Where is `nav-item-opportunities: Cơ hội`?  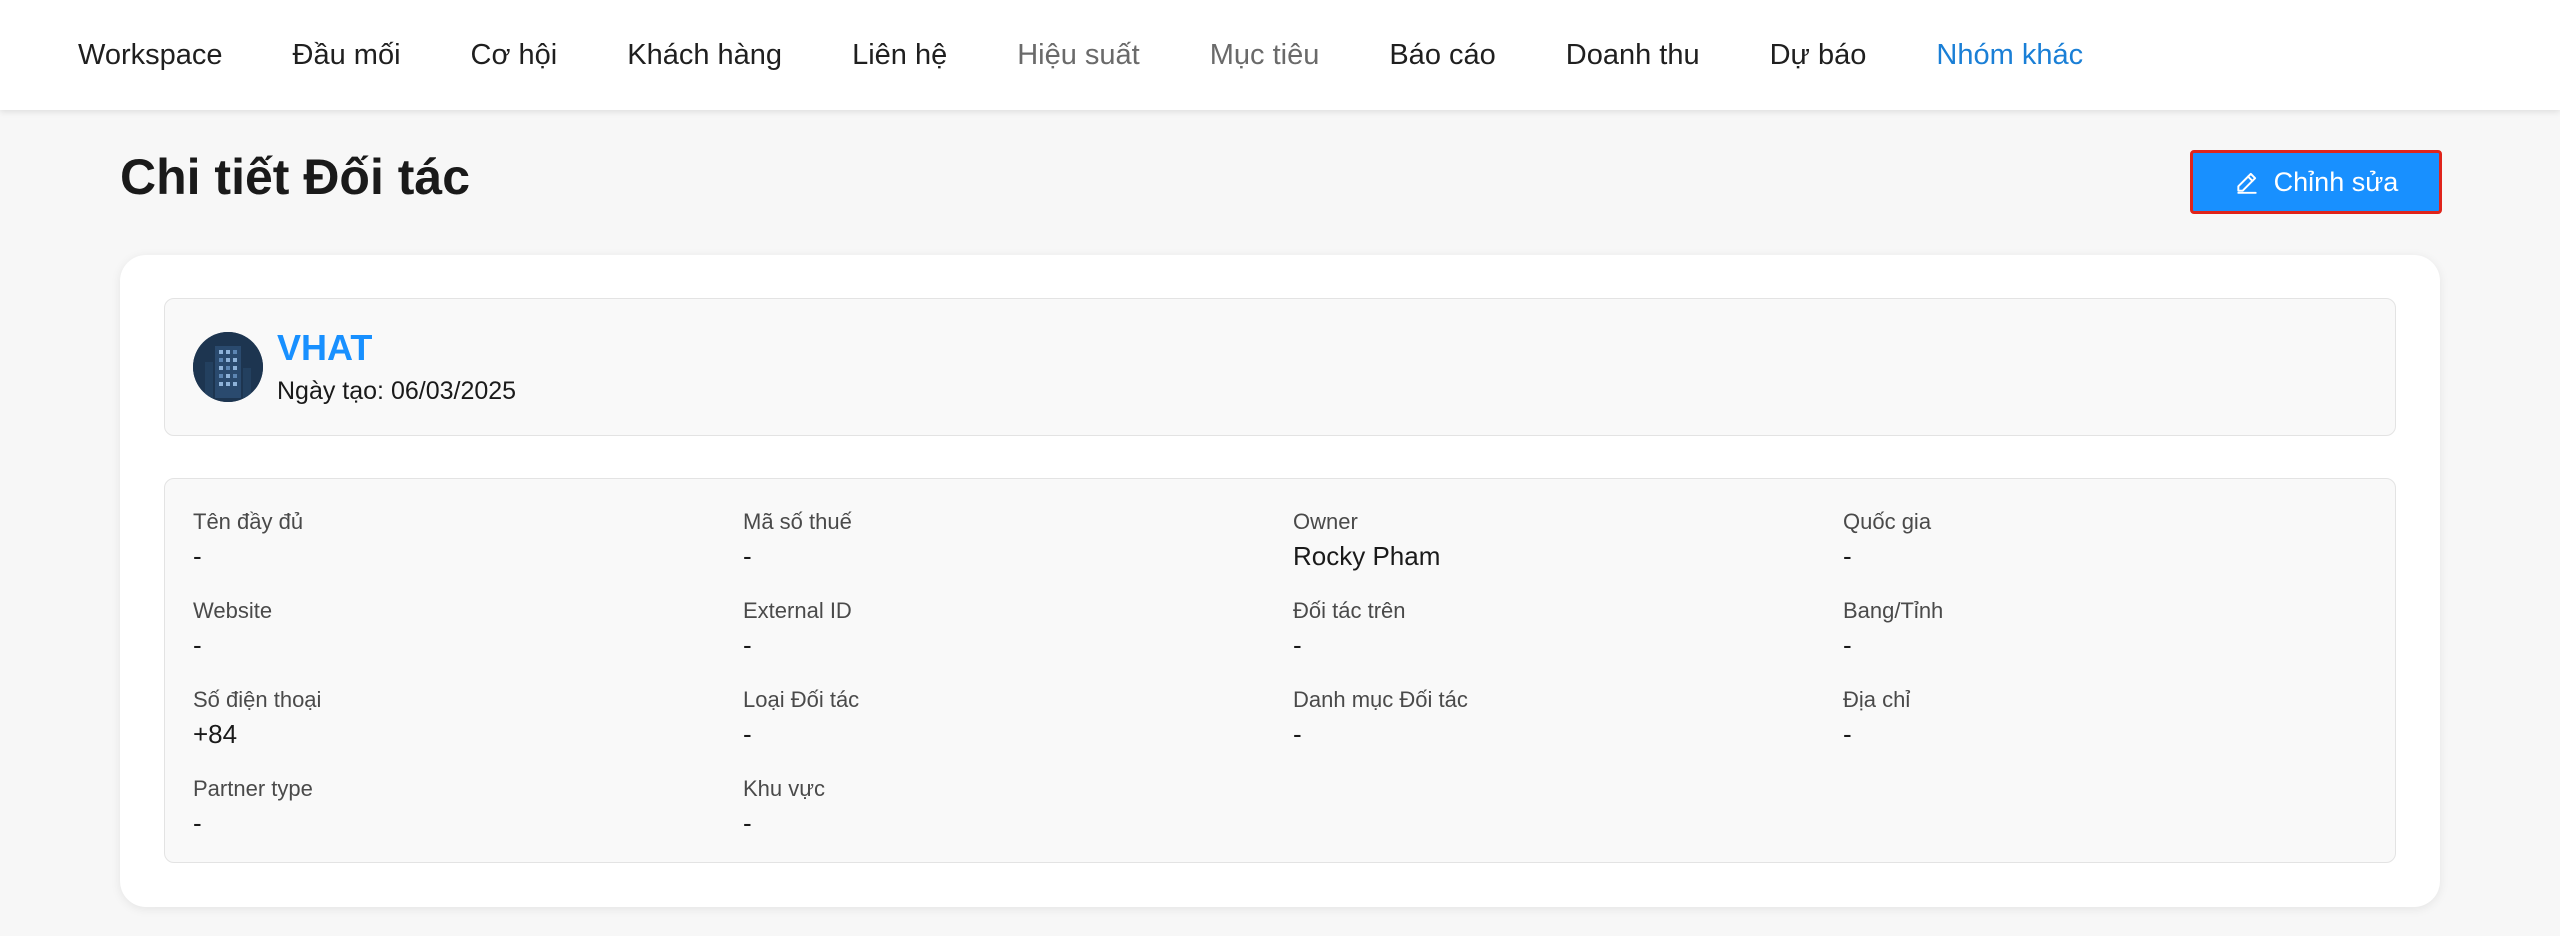
nav-item-opportunities: Cơ hội is located at coordinates (514, 55).